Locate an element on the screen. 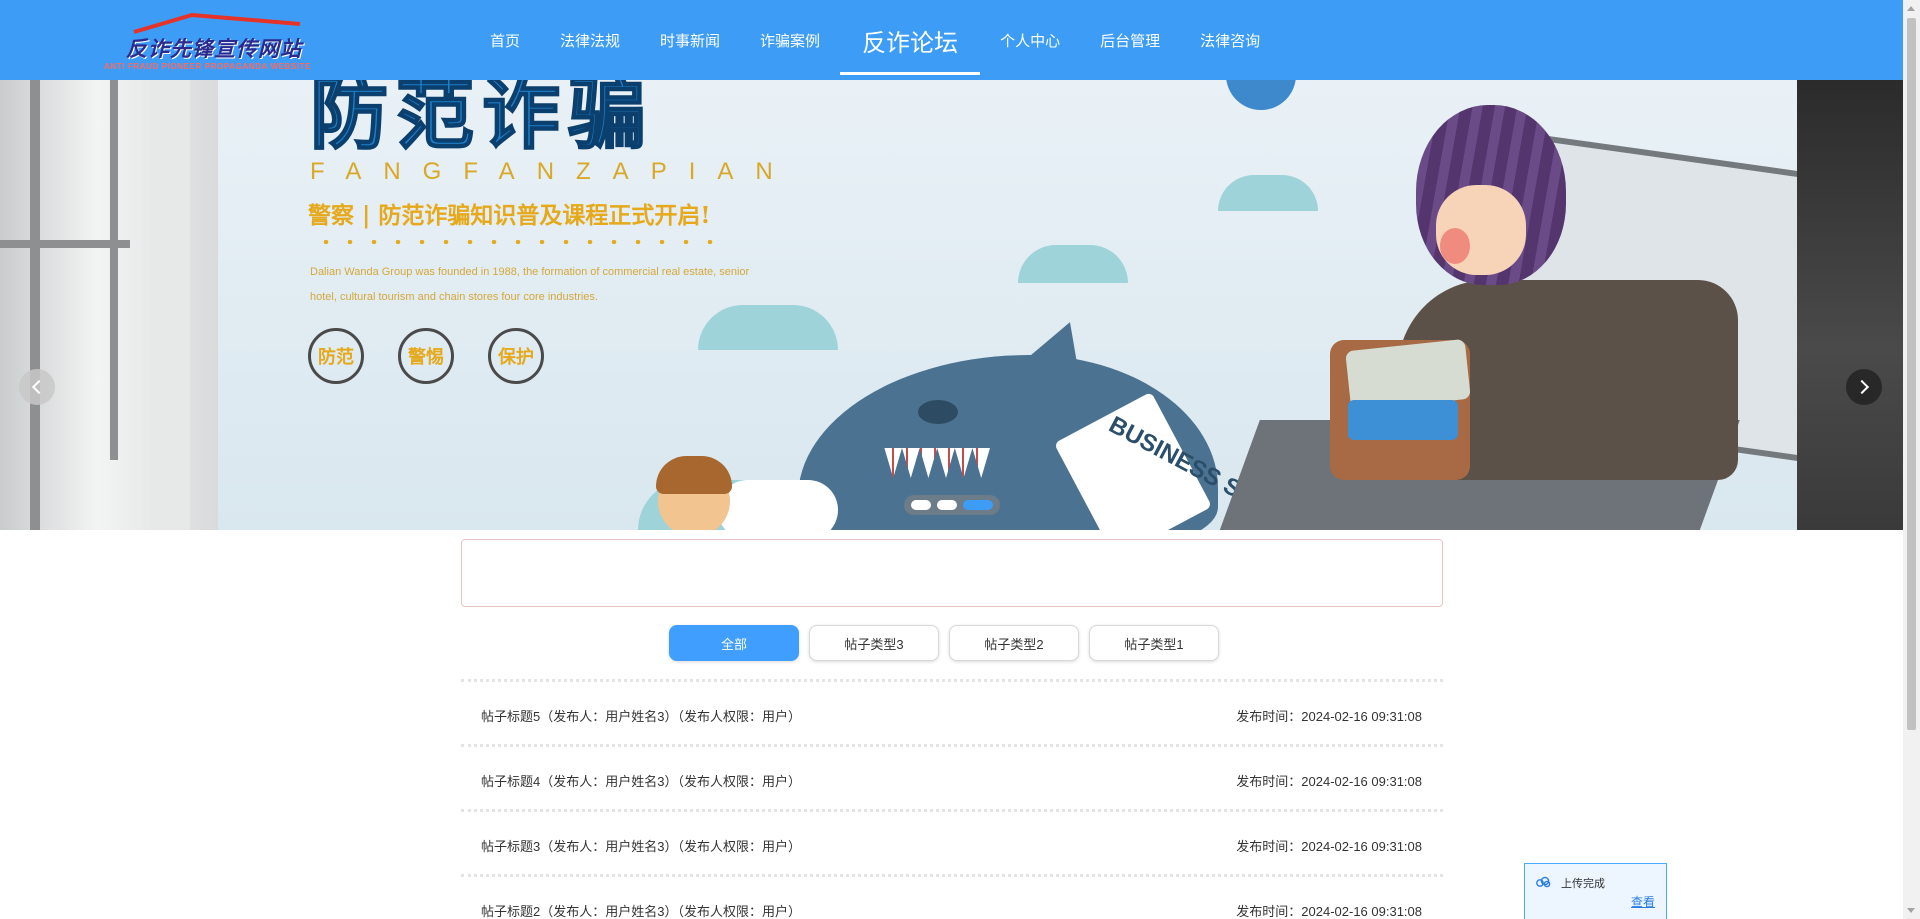  scrollbar-thumb is located at coordinates (1911, 374).